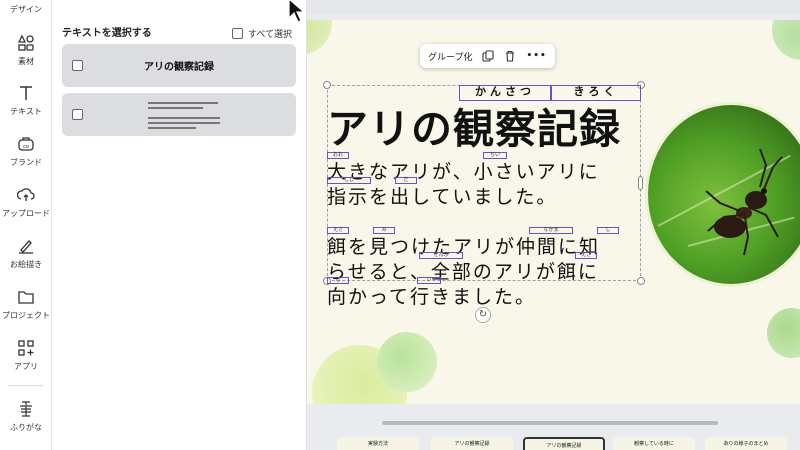 Image resolution: width=800 pixels, height=450 pixels. I want to click on page-thumbnail-active: アリの観察記録, so click(564, 443).